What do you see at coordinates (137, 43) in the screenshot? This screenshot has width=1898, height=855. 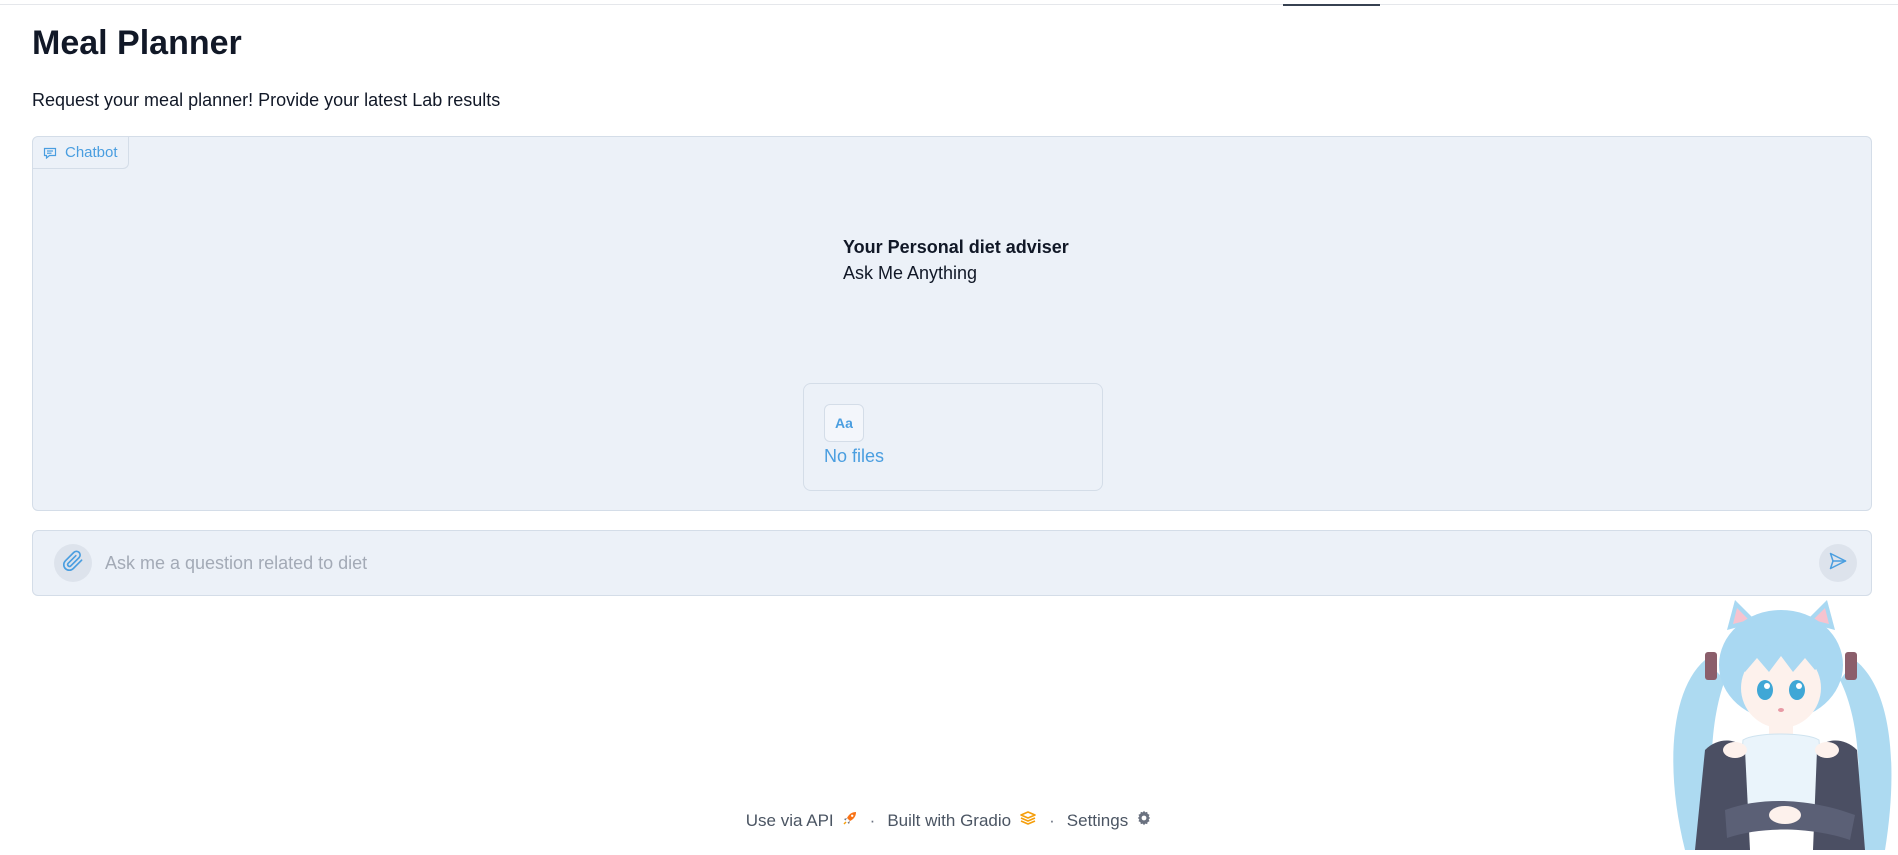 I see `page-title: Meal Planner` at bounding box center [137, 43].